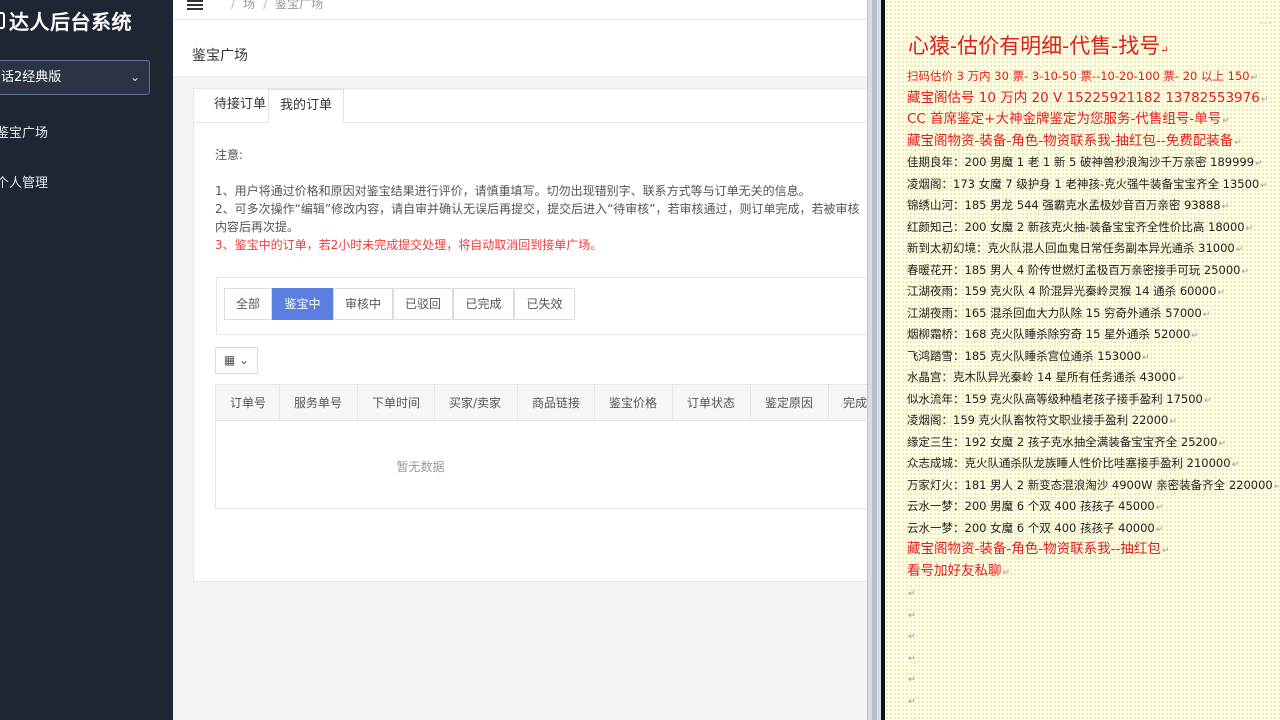  I want to click on empty-state: 暂无数据, so click(541, 466).